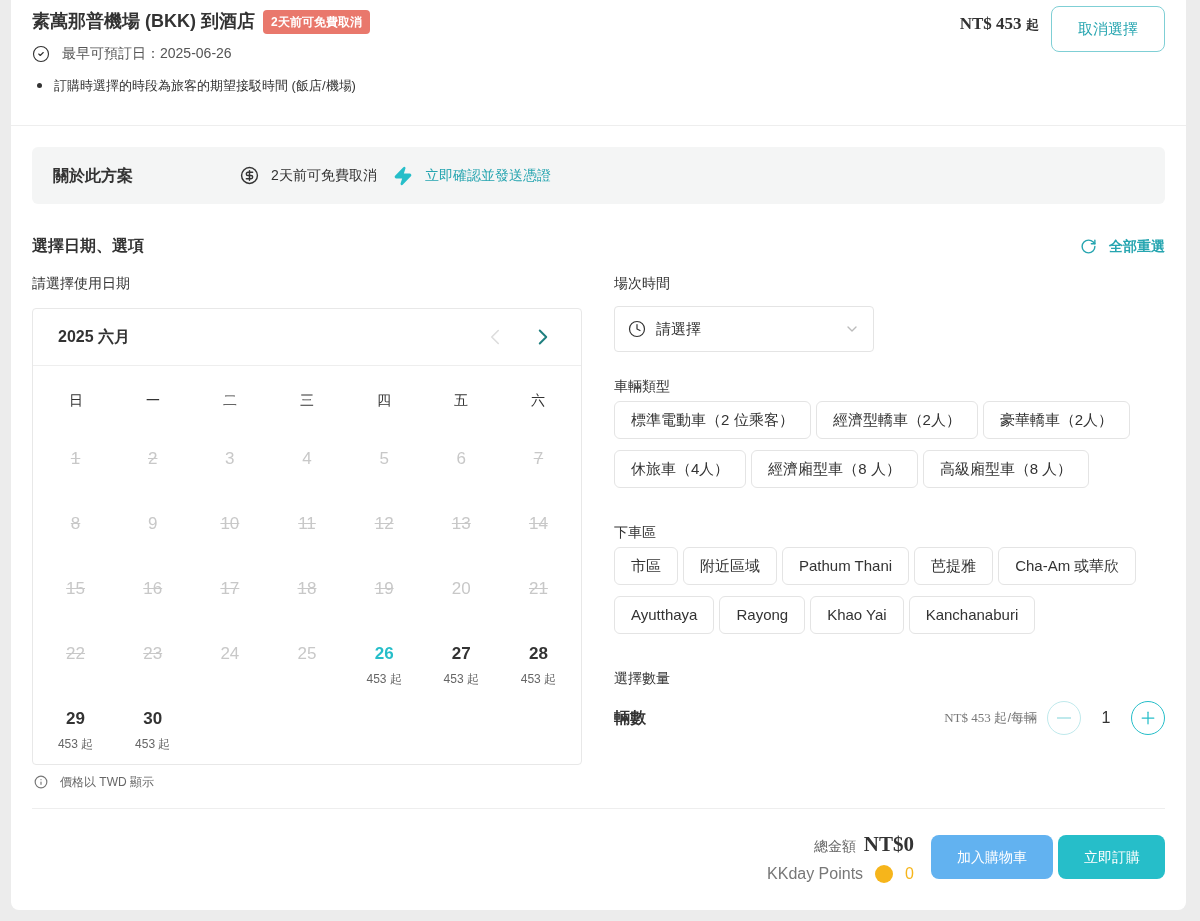  Describe the element at coordinates (1088, 246) in the screenshot. I see `refresh-icon` at that location.